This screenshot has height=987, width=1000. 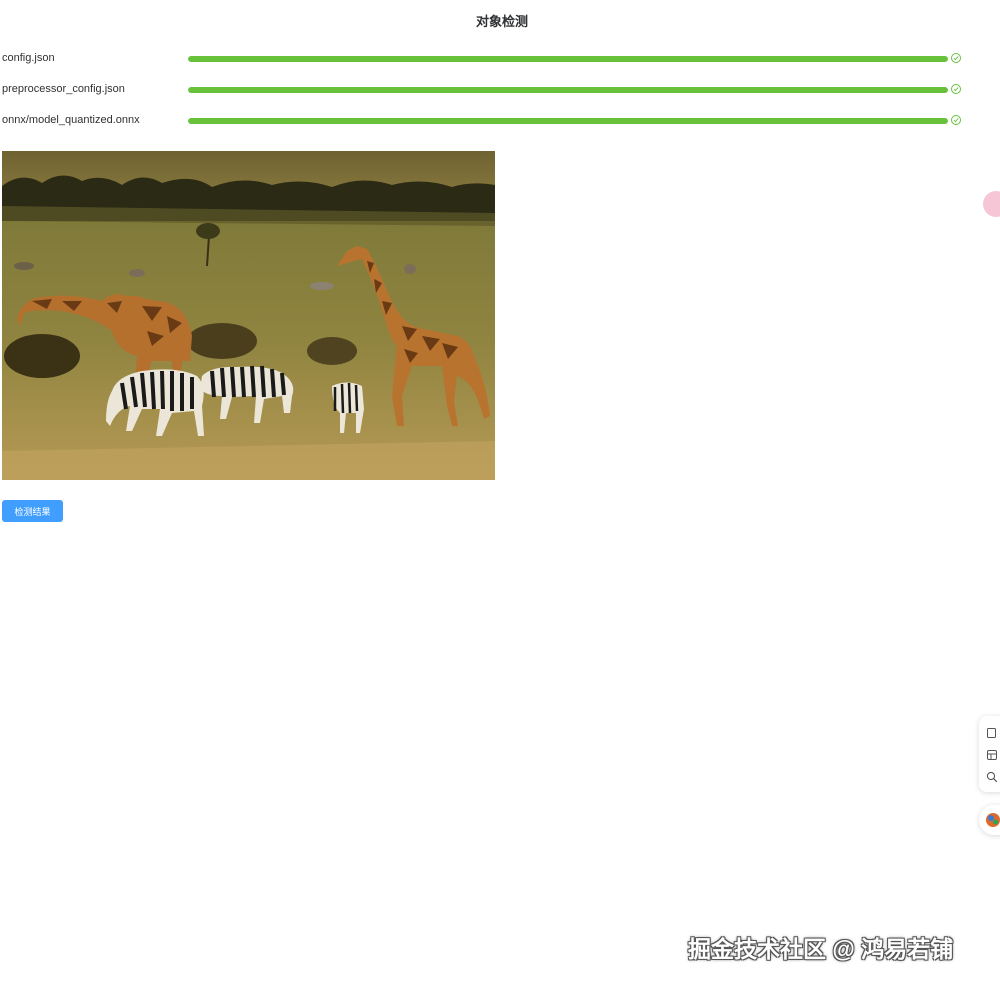 I want to click on detect-result-button: 检测结果, so click(x=32, y=511).